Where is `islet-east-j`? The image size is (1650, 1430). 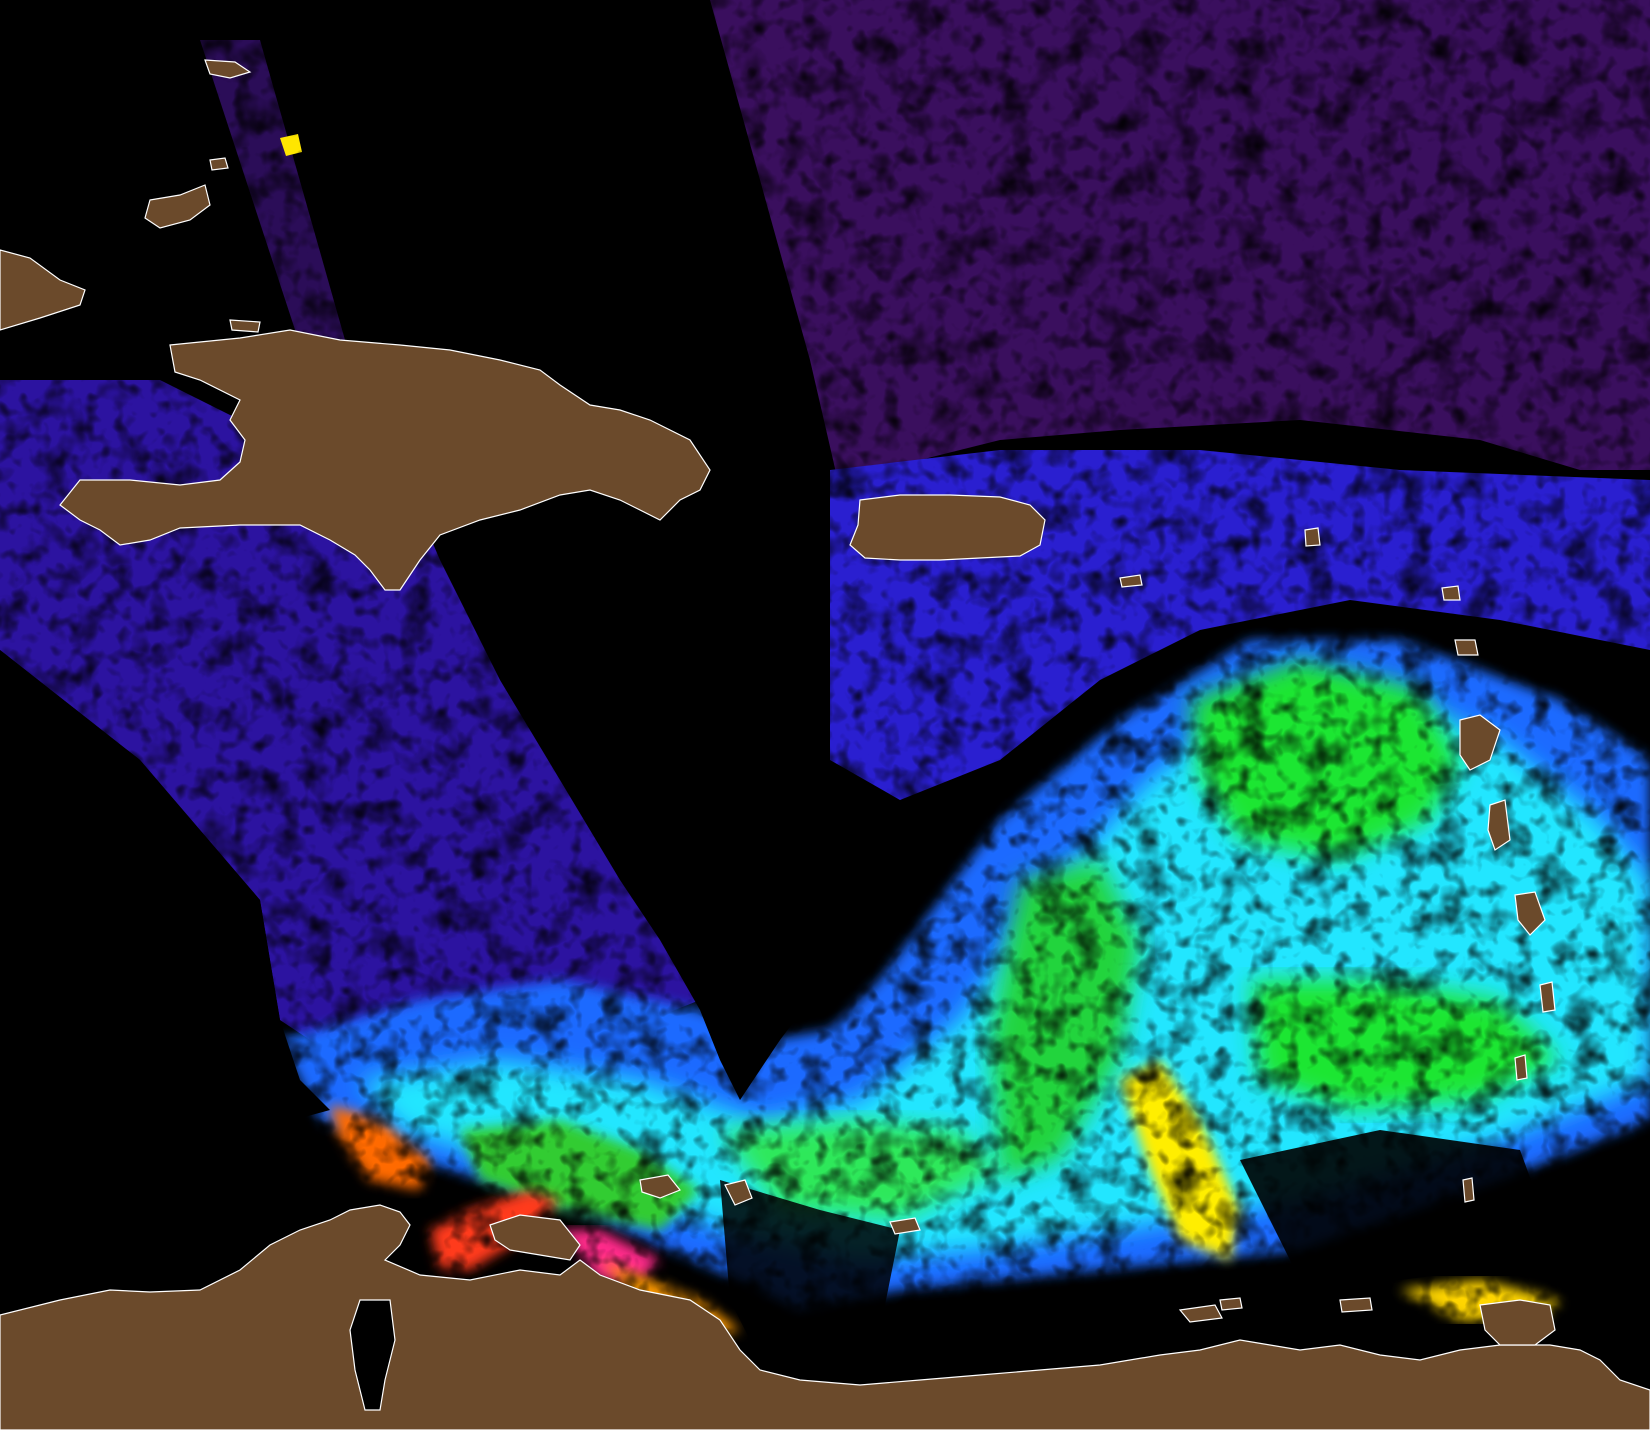 islet-east-j is located at coordinates (1468, 1190).